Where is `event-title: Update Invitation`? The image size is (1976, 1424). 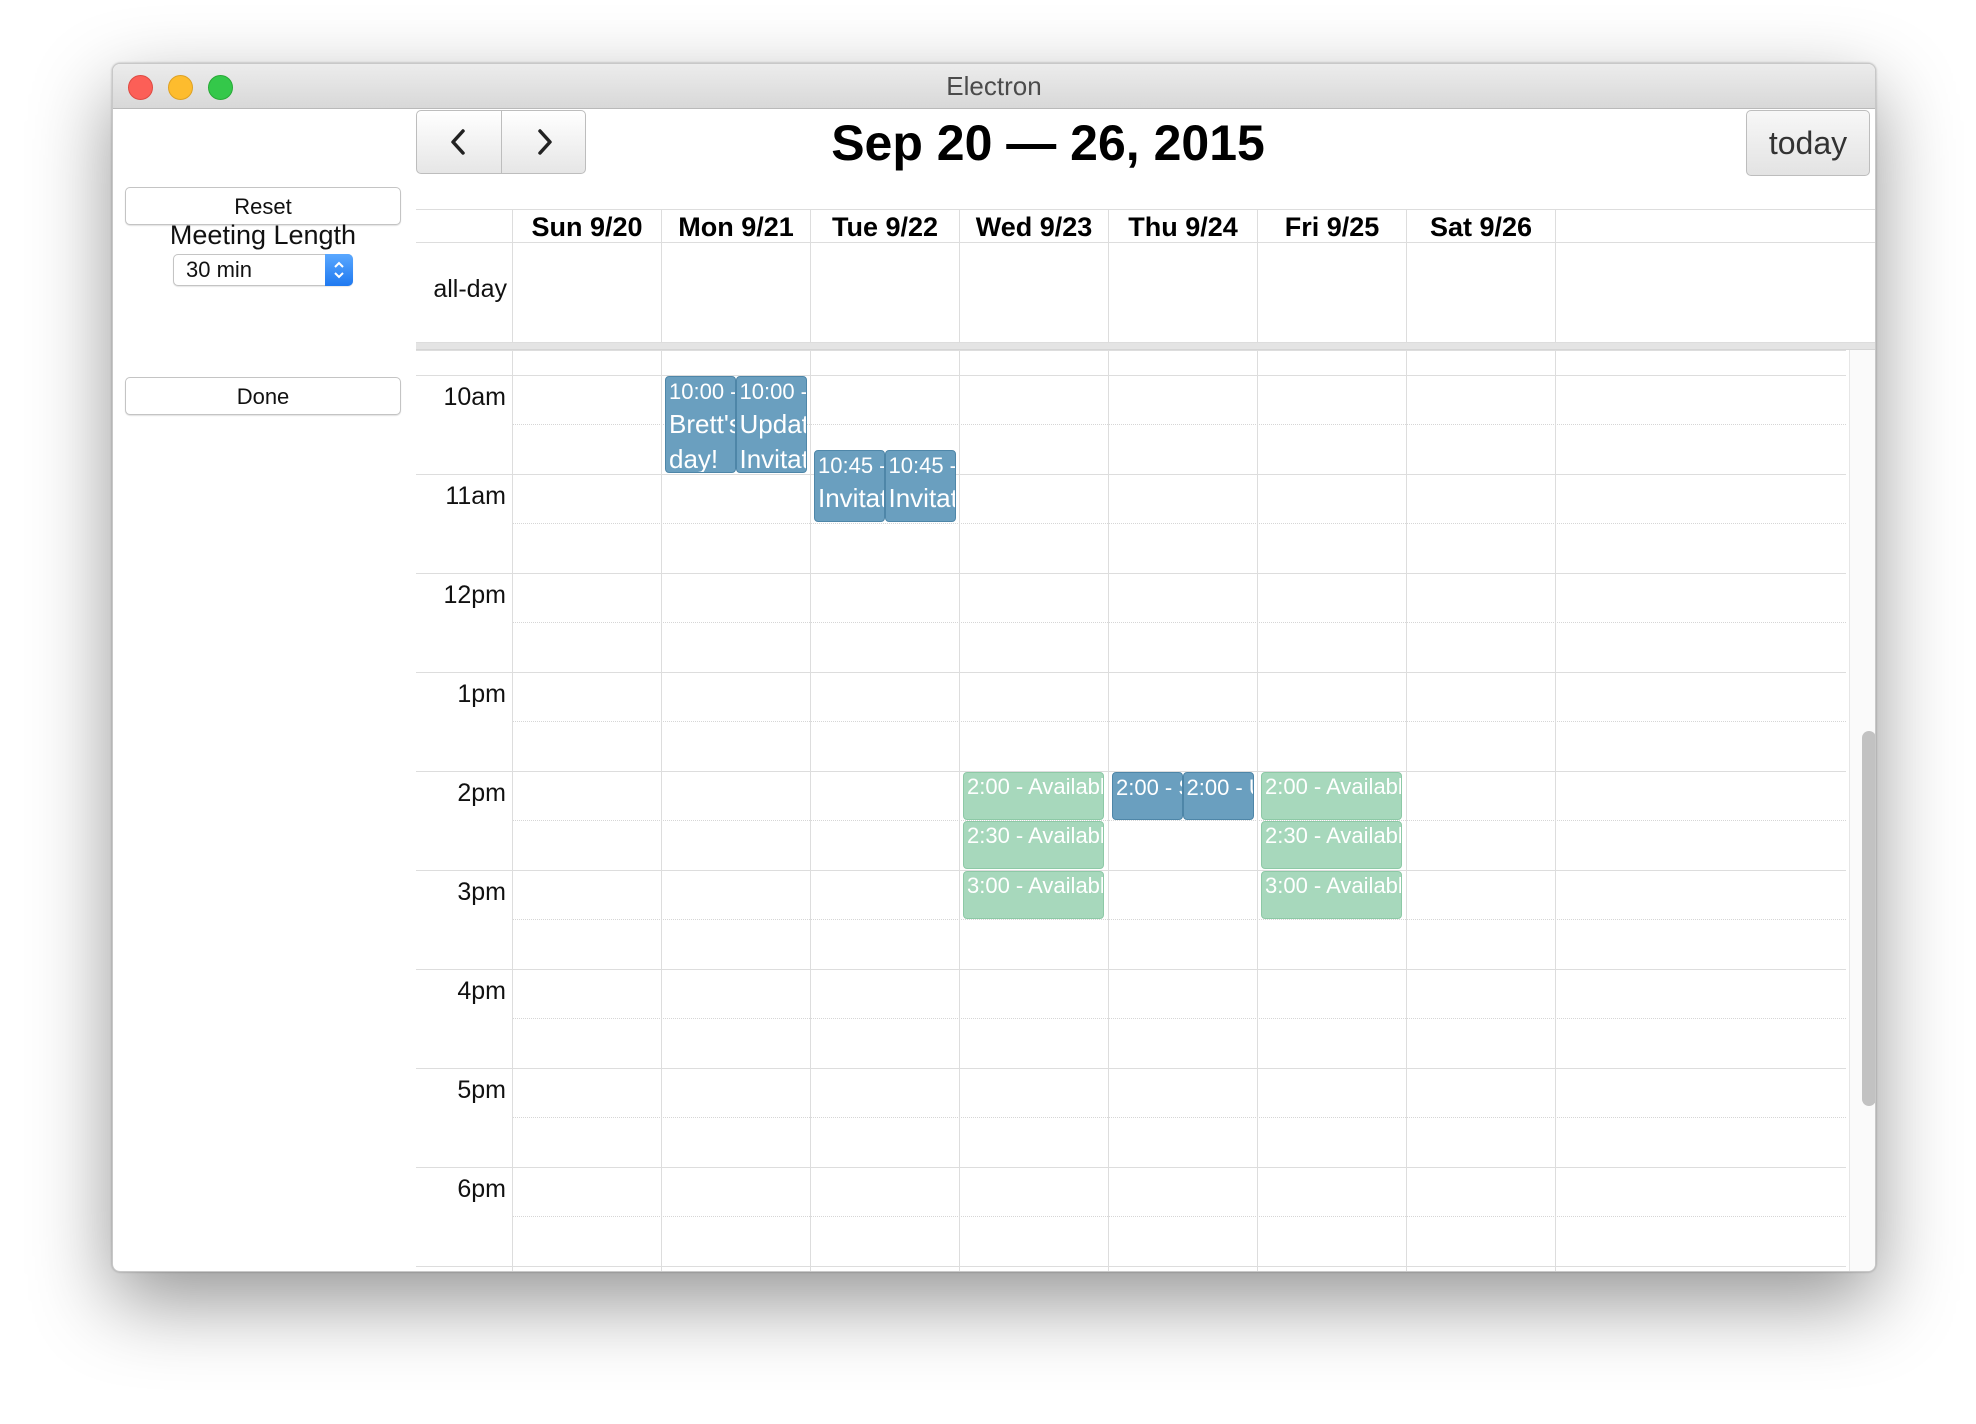
event-title: Update Invitation is located at coordinates (772, 441).